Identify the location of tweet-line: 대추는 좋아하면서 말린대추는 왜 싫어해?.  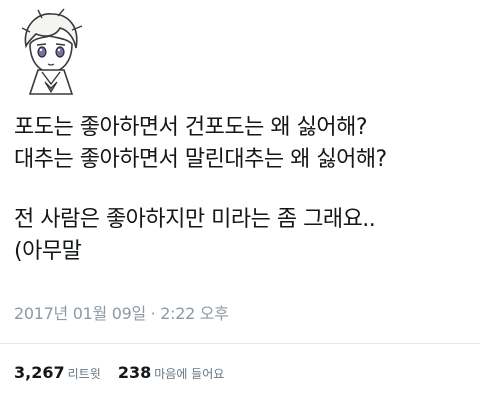
(200, 159).